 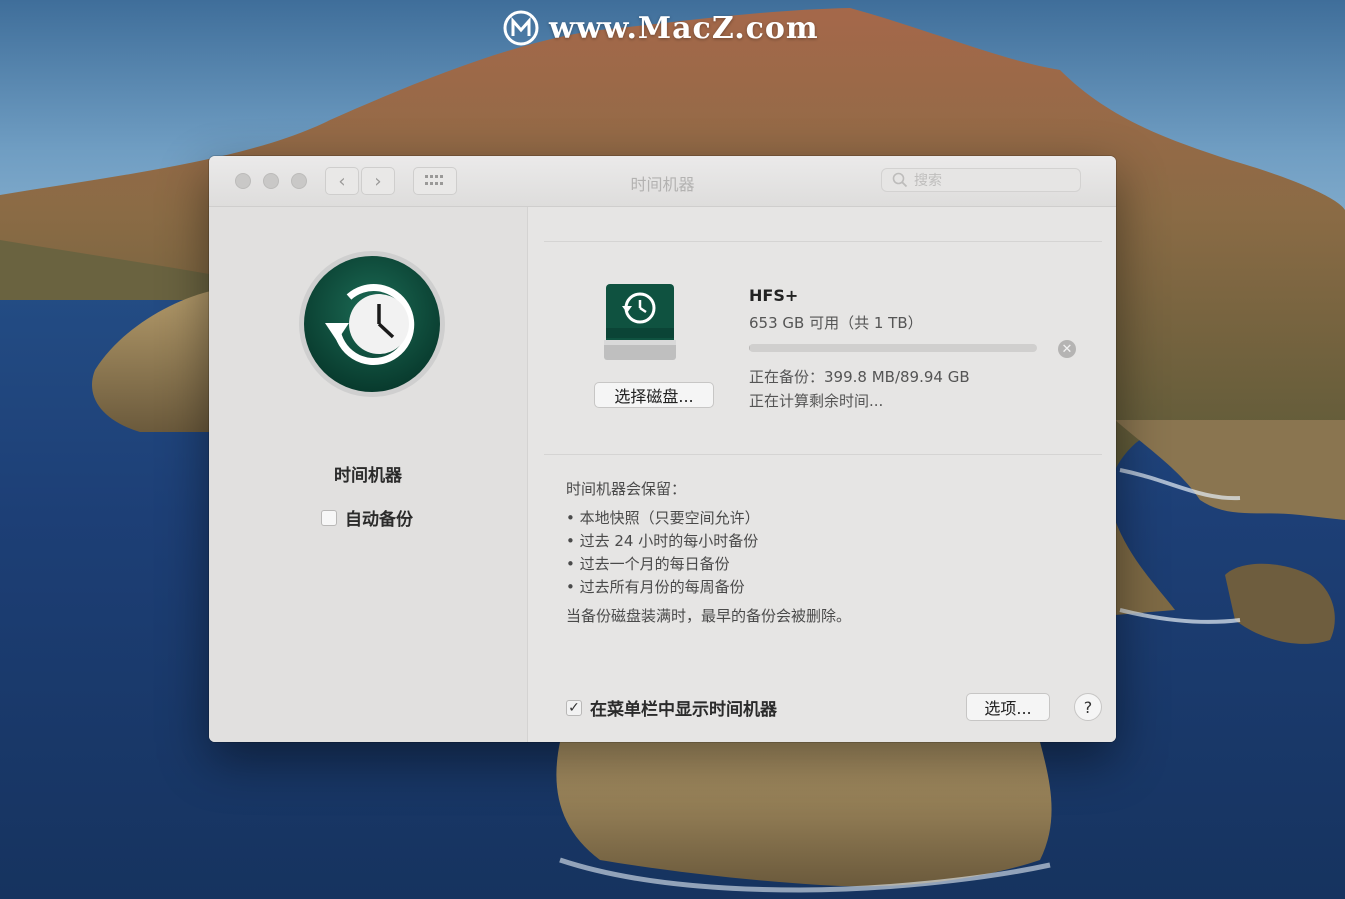 What do you see at coordinates (750, 348) in the screenshot?
I see `backup-progress-fill` at bounding box center [750, 348].